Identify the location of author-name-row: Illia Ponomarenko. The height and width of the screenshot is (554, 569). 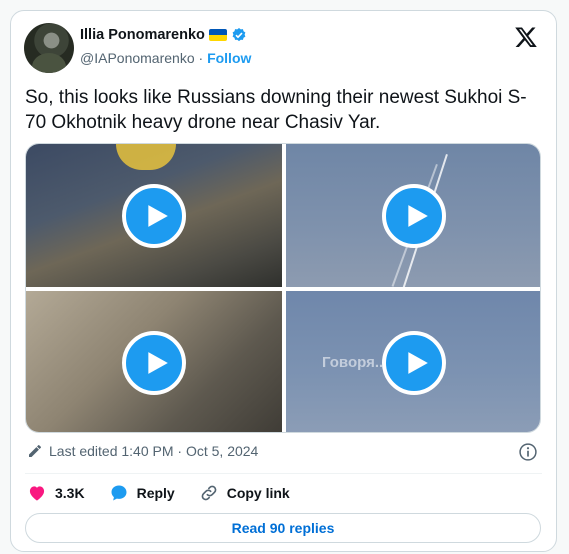
(163, 35).